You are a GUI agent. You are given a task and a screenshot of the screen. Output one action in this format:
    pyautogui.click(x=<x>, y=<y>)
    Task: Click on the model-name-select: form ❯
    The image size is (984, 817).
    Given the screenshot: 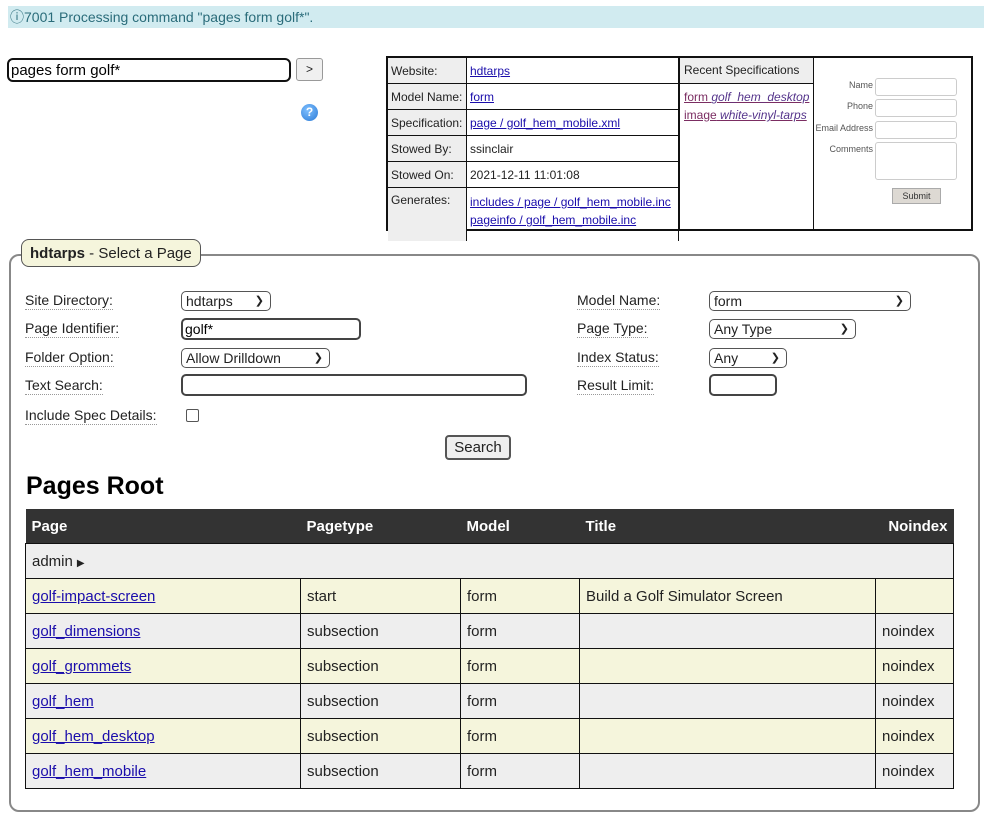 What is the action you would take?
    pyautogui.click(x=810, y=301)
    